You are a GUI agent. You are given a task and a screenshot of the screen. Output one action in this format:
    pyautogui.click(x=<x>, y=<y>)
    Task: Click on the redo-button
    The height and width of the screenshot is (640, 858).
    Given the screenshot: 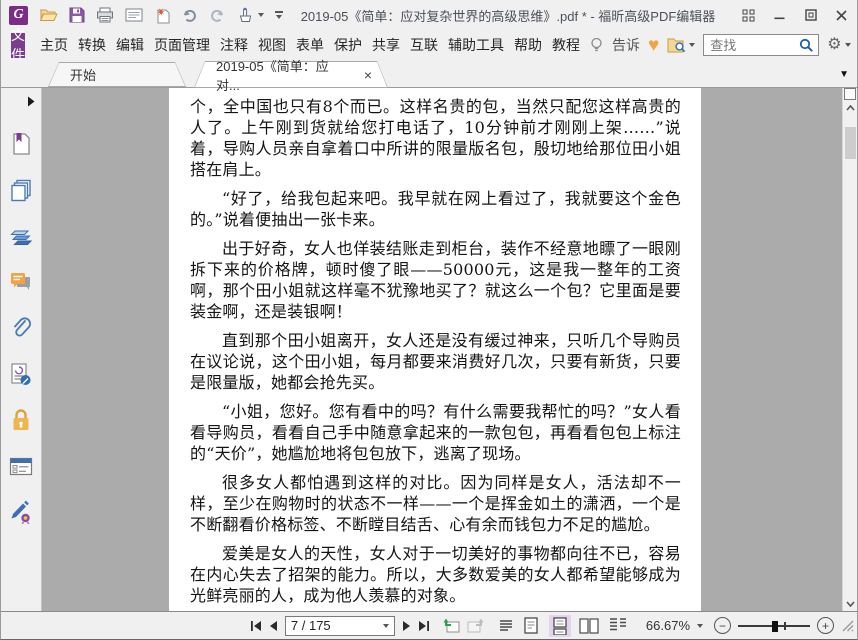 What is the action you would take?
    pyautogui.click(x=217, y=15)
    